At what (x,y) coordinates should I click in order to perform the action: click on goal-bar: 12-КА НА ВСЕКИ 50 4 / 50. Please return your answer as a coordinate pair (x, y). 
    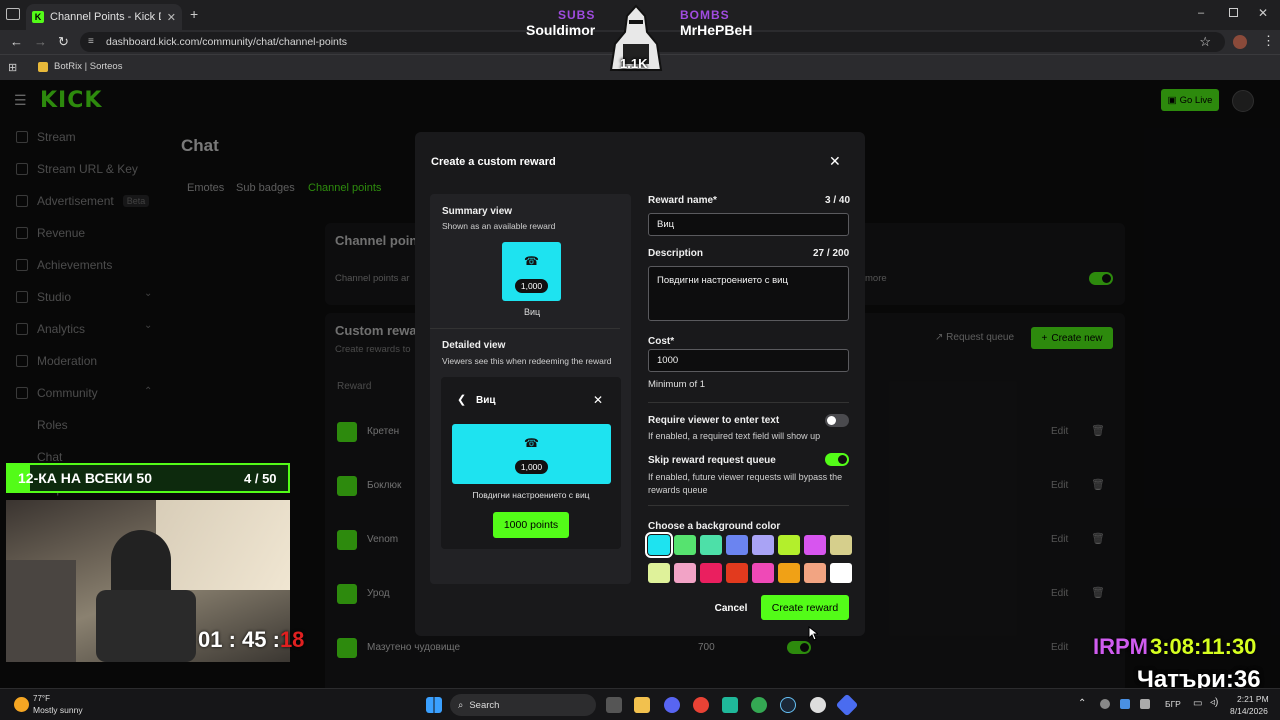
    Looking at the image, I should click on (148, 478).